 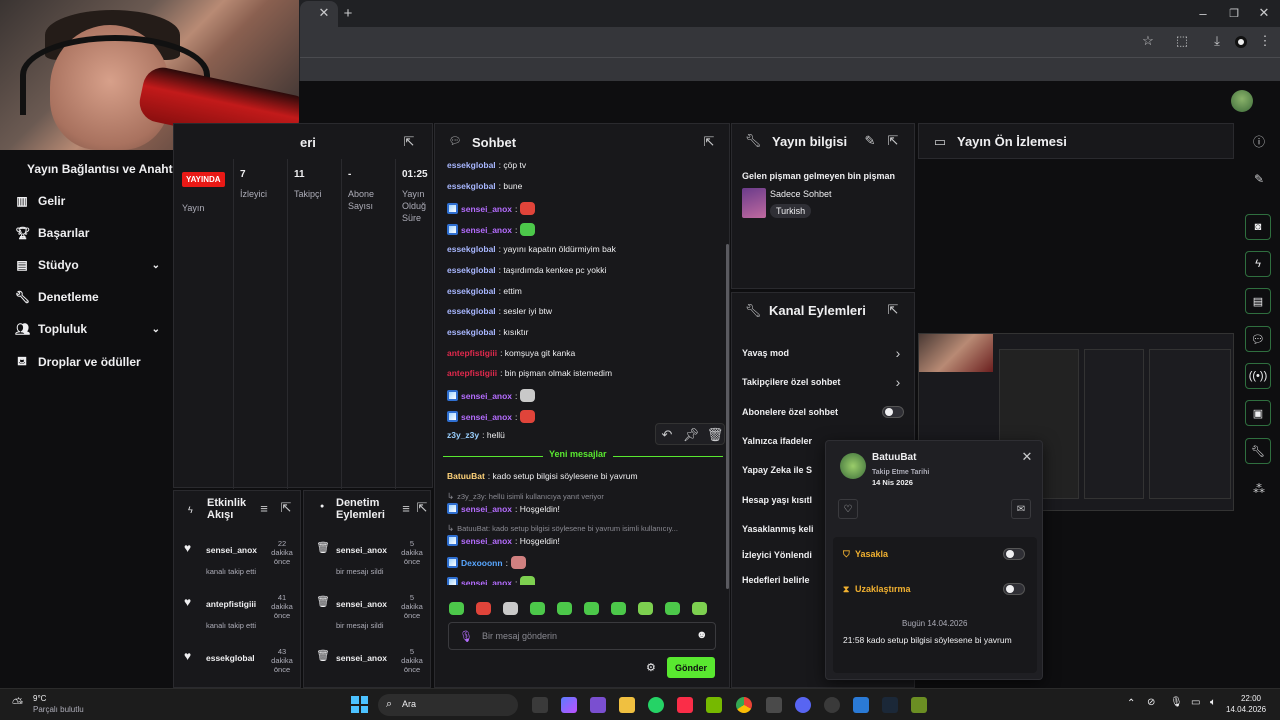 I want to click on chevron-down-icon: ⌄, so click(x=156, y=329).